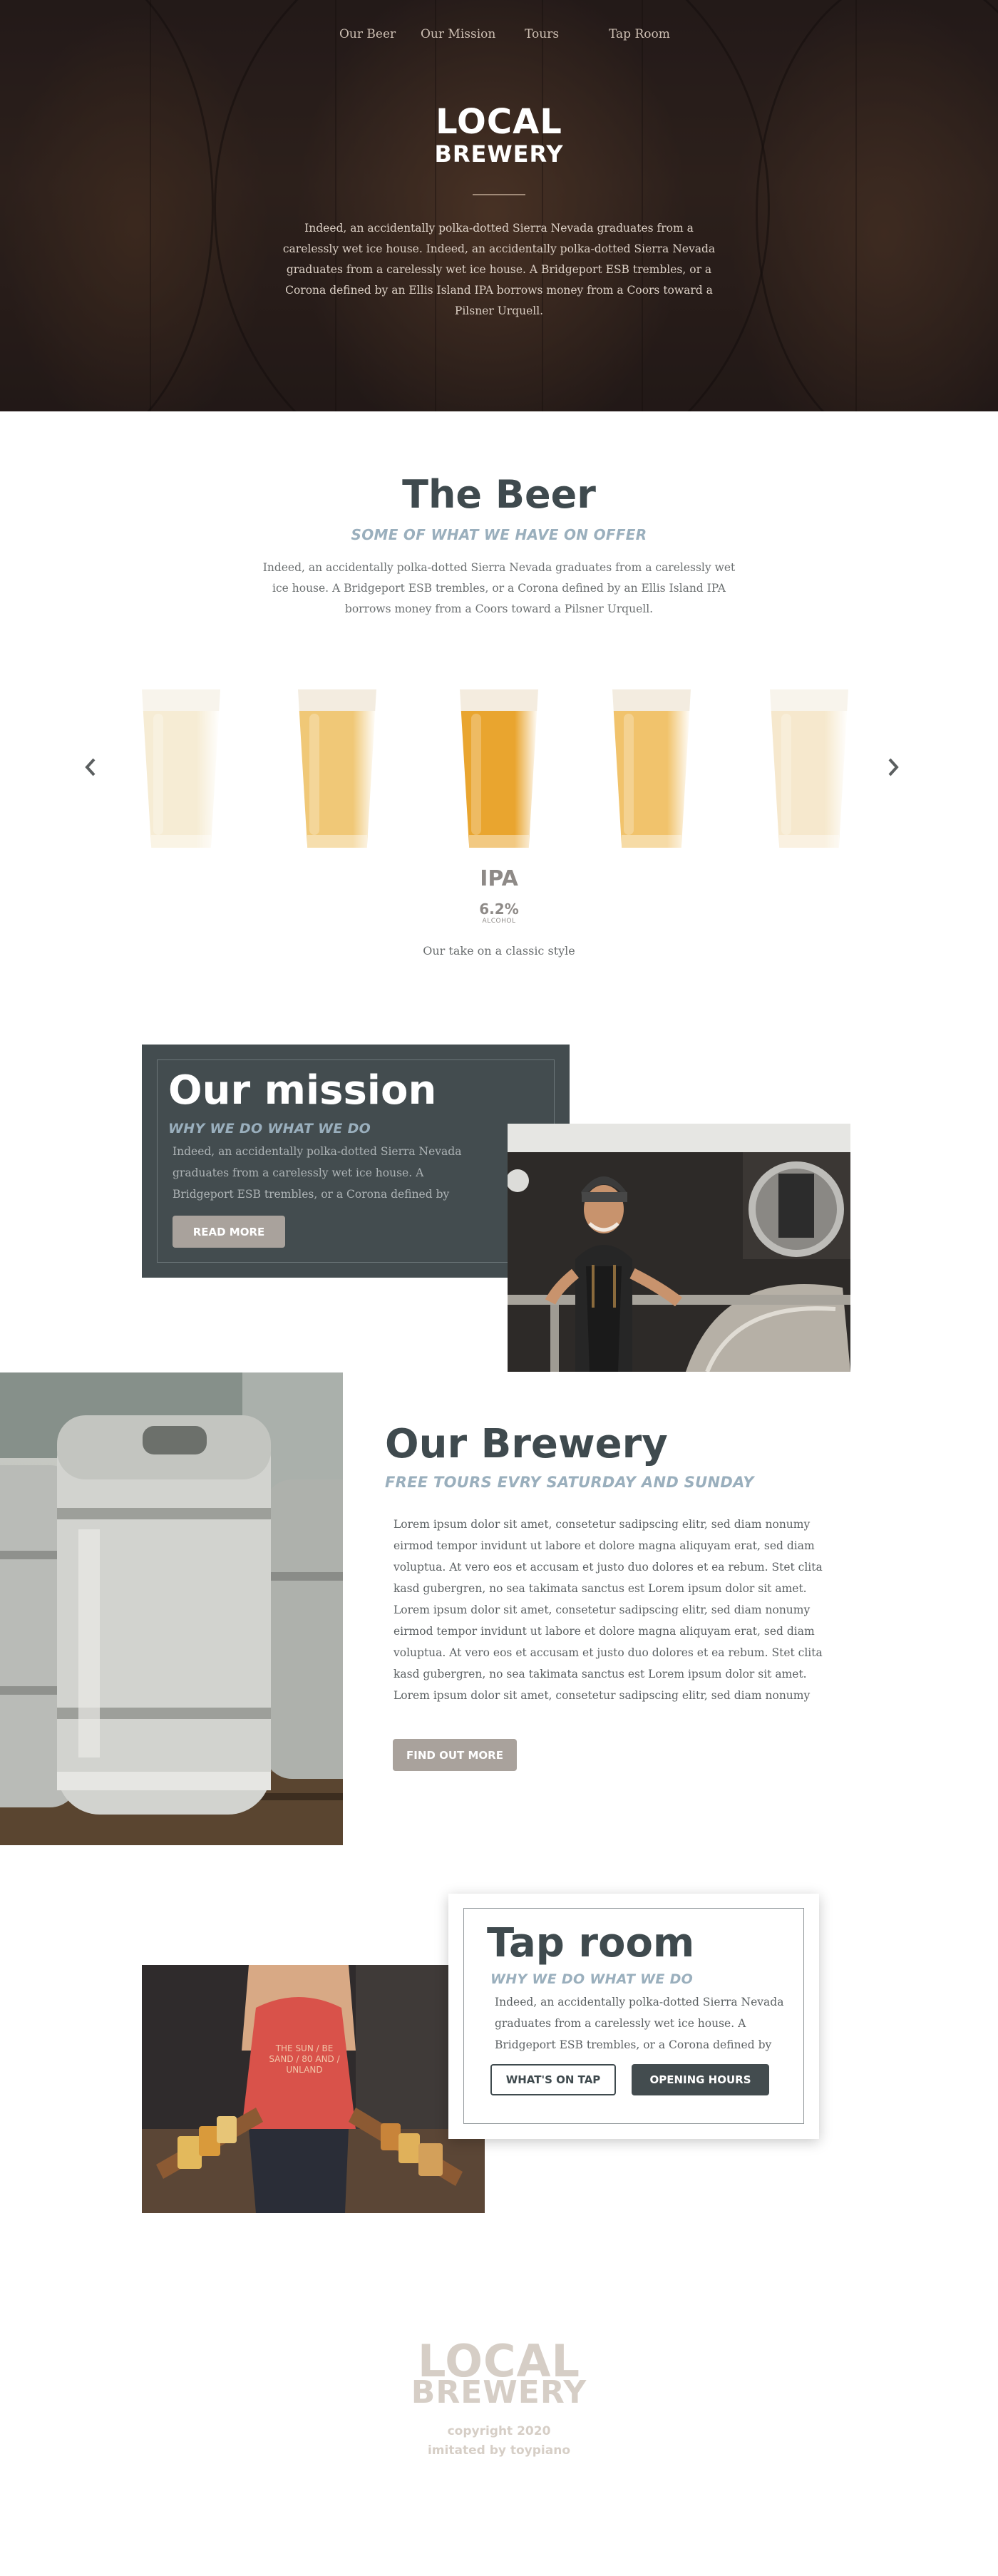 The image size is (998, 2576). Describe the element at coordinates (458, 34) in the screenshot. I see `nav-link-our-mission: Our Mission` at that location.